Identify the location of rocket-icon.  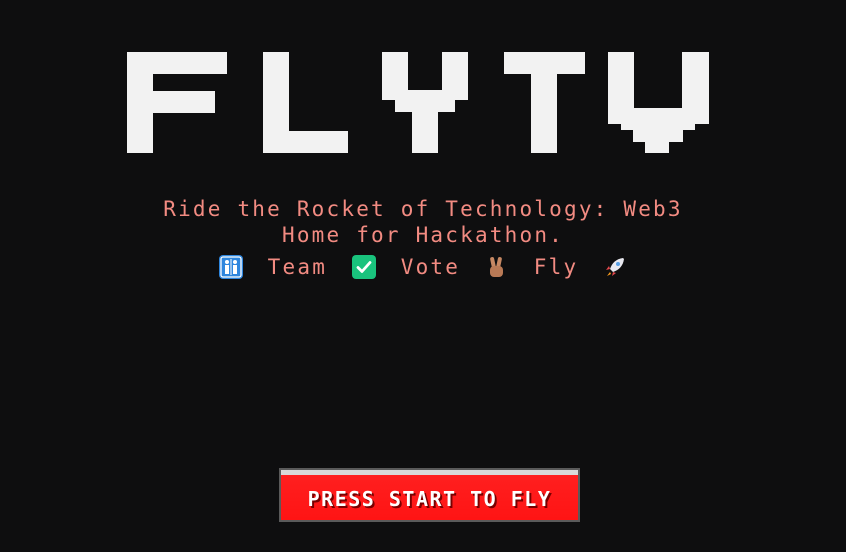
(615, 267).